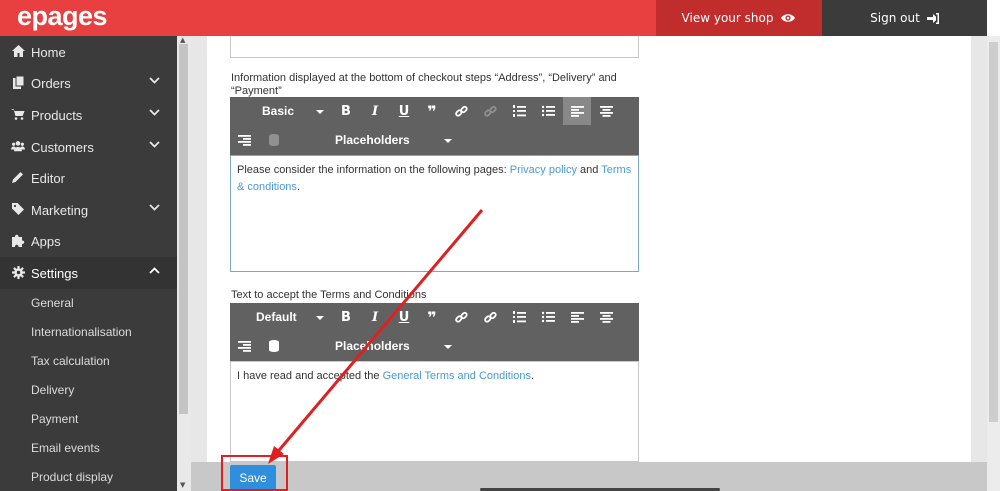  What do you see at coordinates (278, 111) in the screenshot?
I see `format-dropdown: Basic` at bounding box center [278, 111].